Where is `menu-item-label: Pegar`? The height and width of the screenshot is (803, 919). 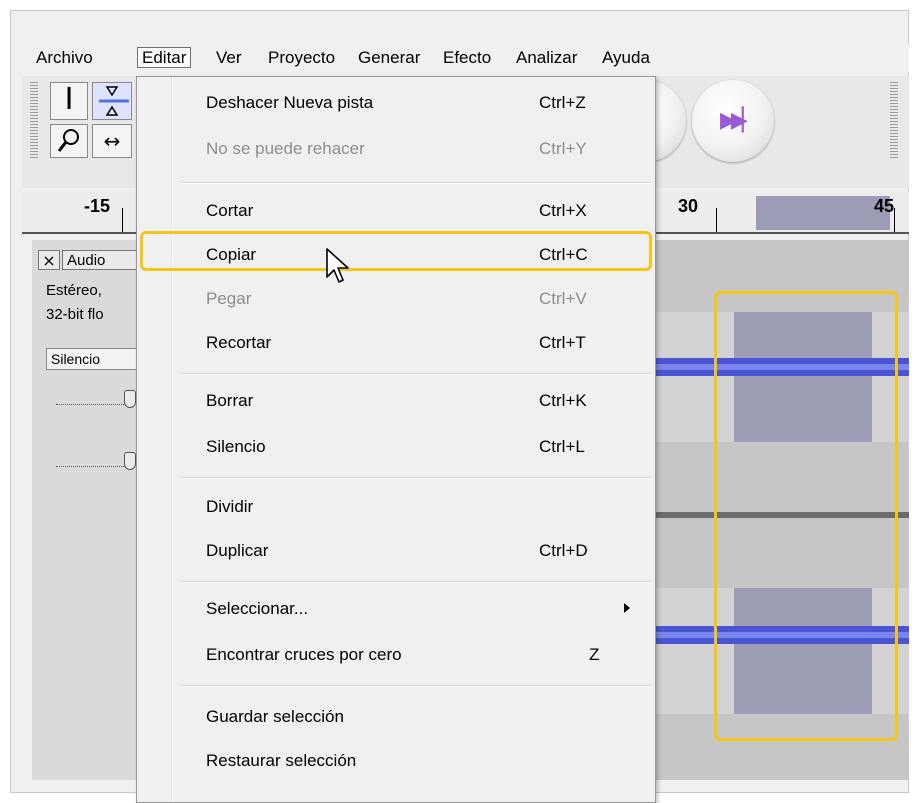 menu-item-label: Pegar is located at coordinates (229, 298).